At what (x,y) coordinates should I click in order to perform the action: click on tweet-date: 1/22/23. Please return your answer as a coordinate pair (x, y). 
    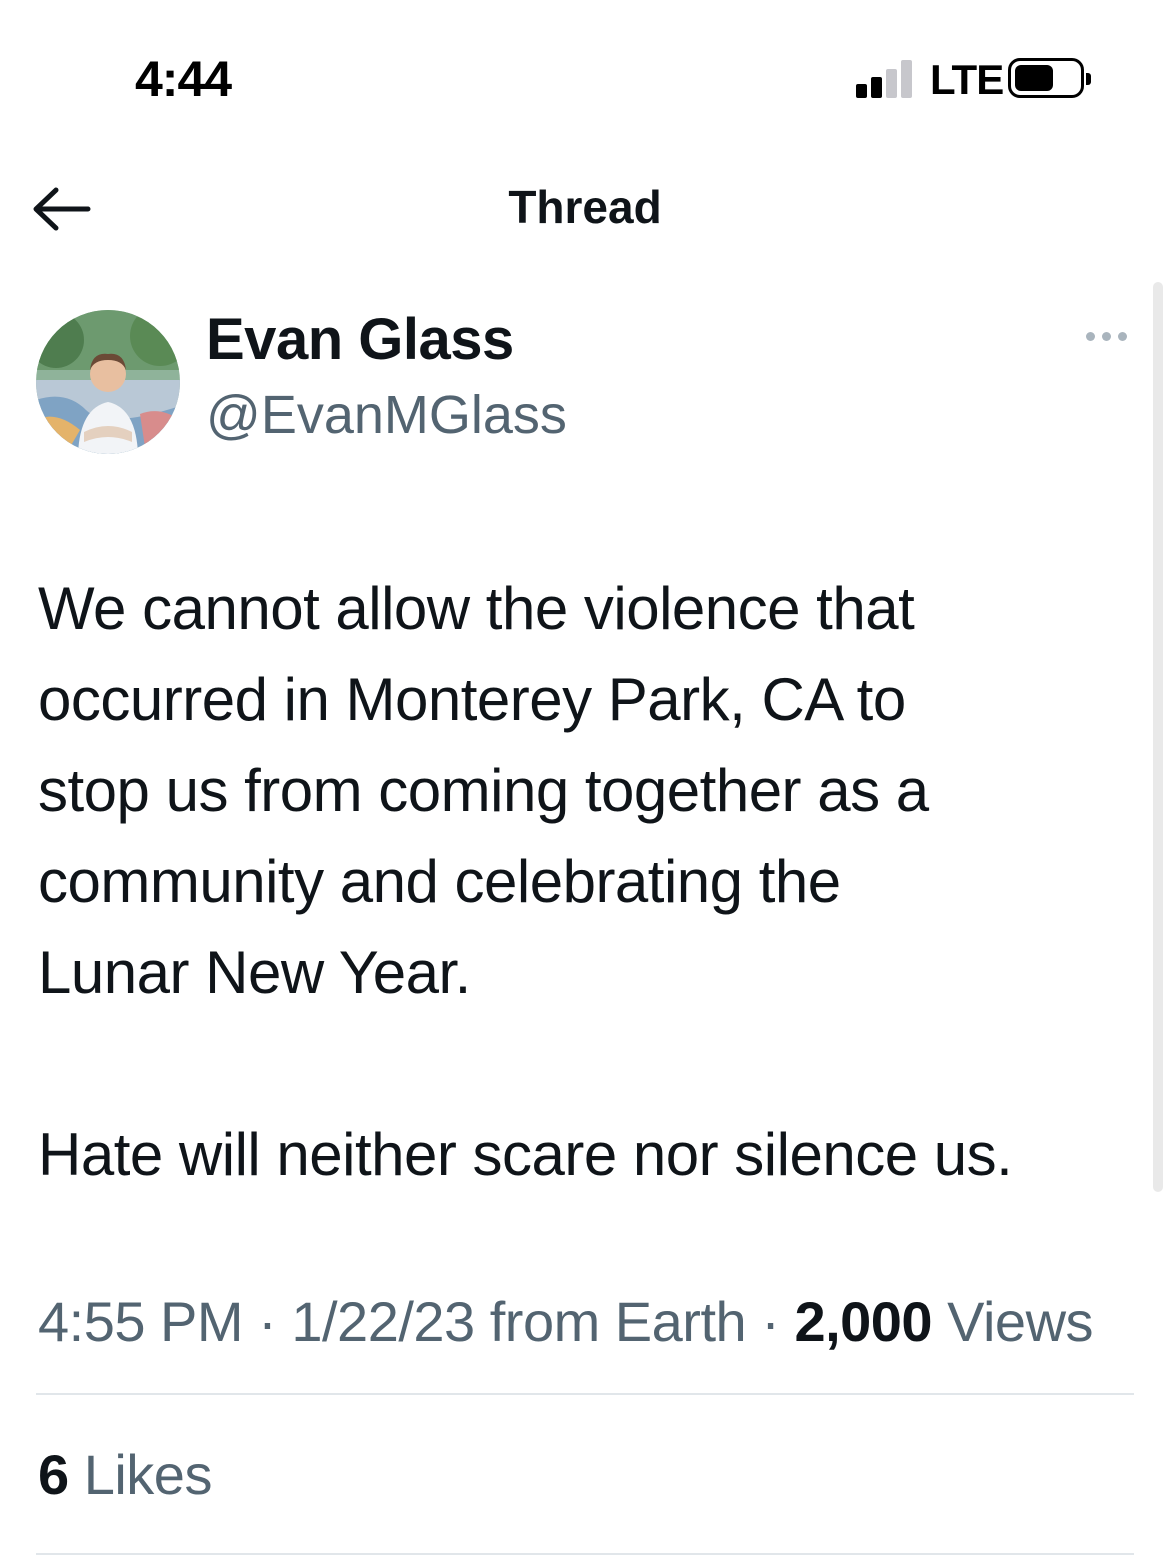
    Looking at the image, I should click on (383, 1321).